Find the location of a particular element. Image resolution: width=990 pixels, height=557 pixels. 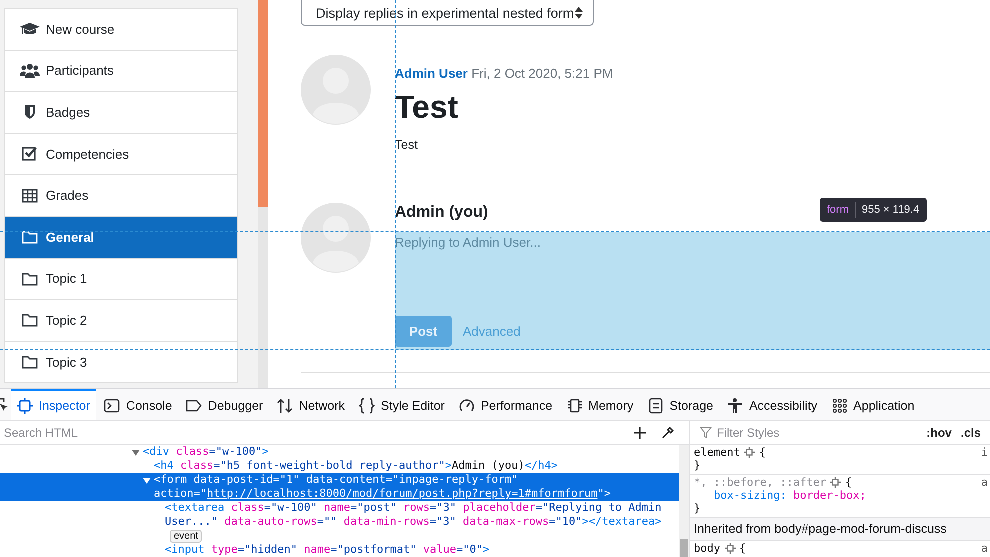

nav-item: Badges is located at coordinates (121, 113).